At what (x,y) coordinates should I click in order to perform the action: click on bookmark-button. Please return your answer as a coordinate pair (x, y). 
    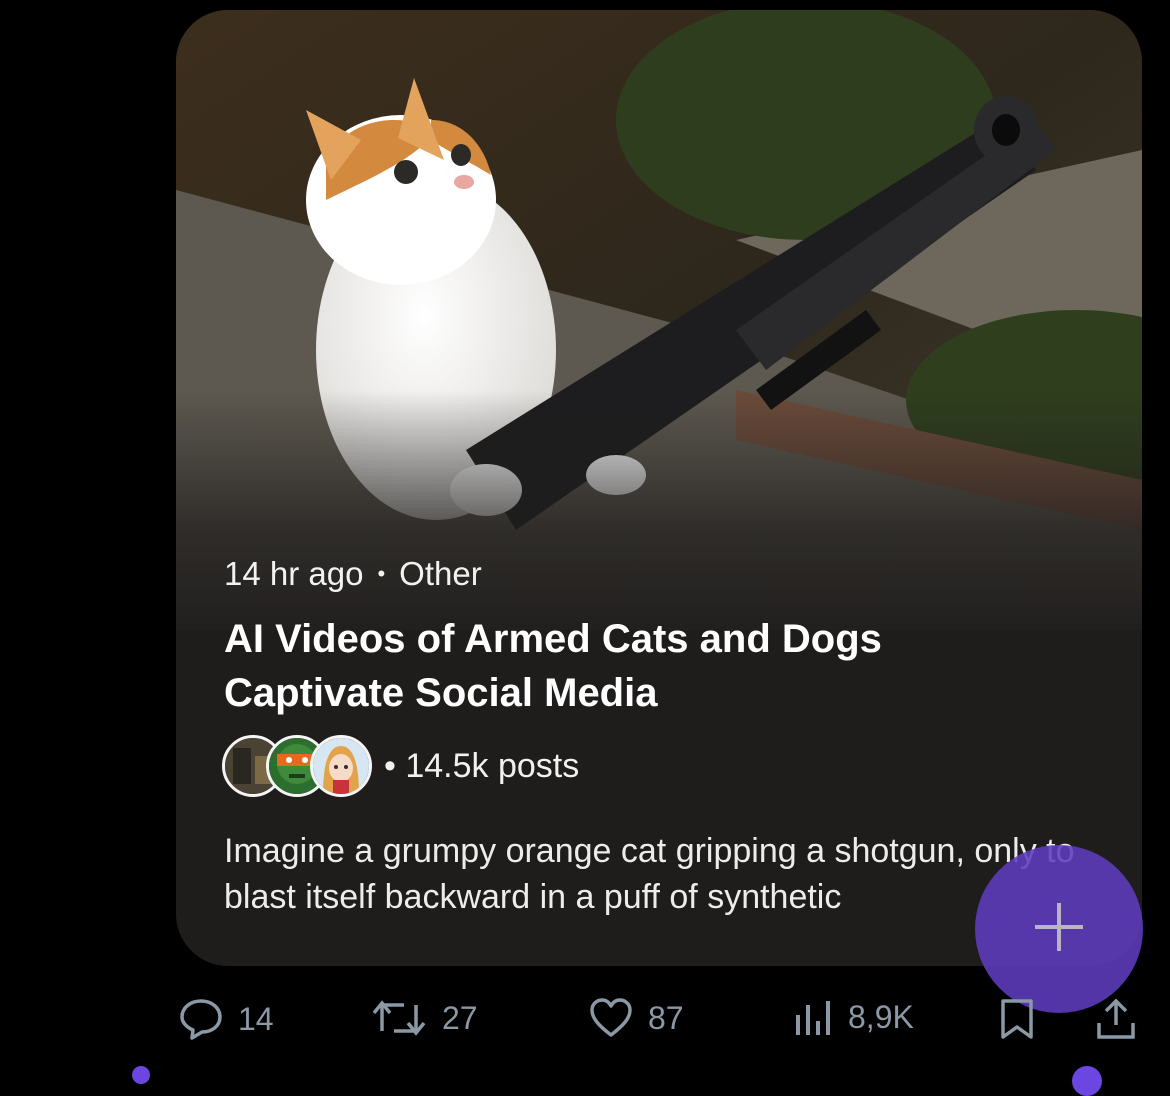
    Looking at the image, I should click on (1017, 1019).